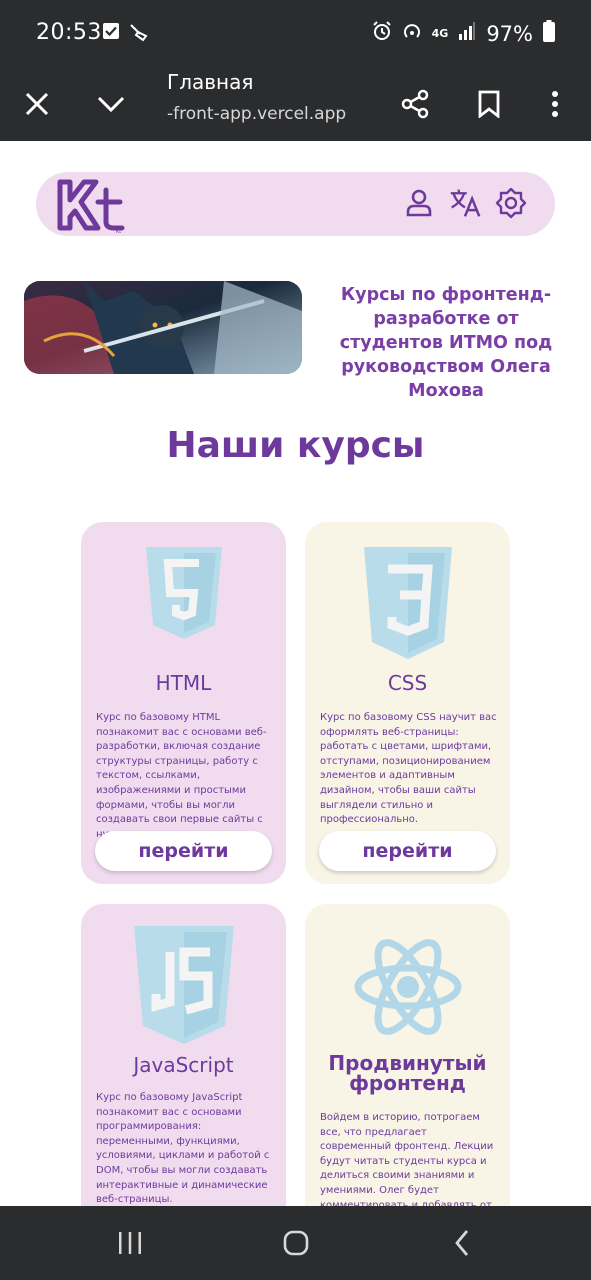 The image size is (591, 1280). I want to click on battery-icon, so click(549, 33).